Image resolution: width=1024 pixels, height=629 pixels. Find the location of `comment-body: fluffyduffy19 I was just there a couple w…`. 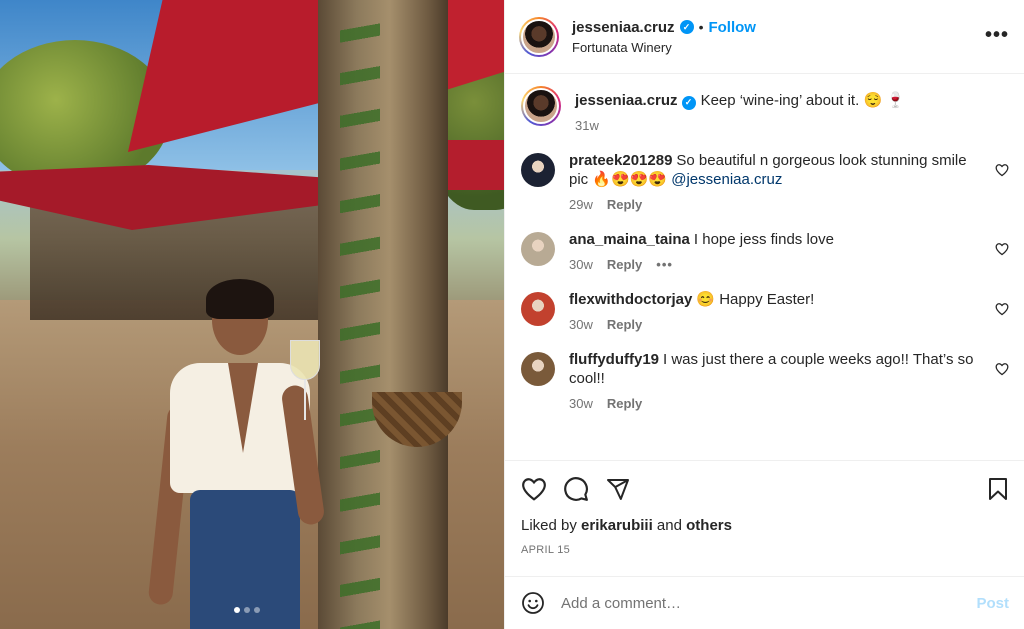

comment-body: fluffyduffy19 I was just there a couple w… is located at coordinates (774, 369).